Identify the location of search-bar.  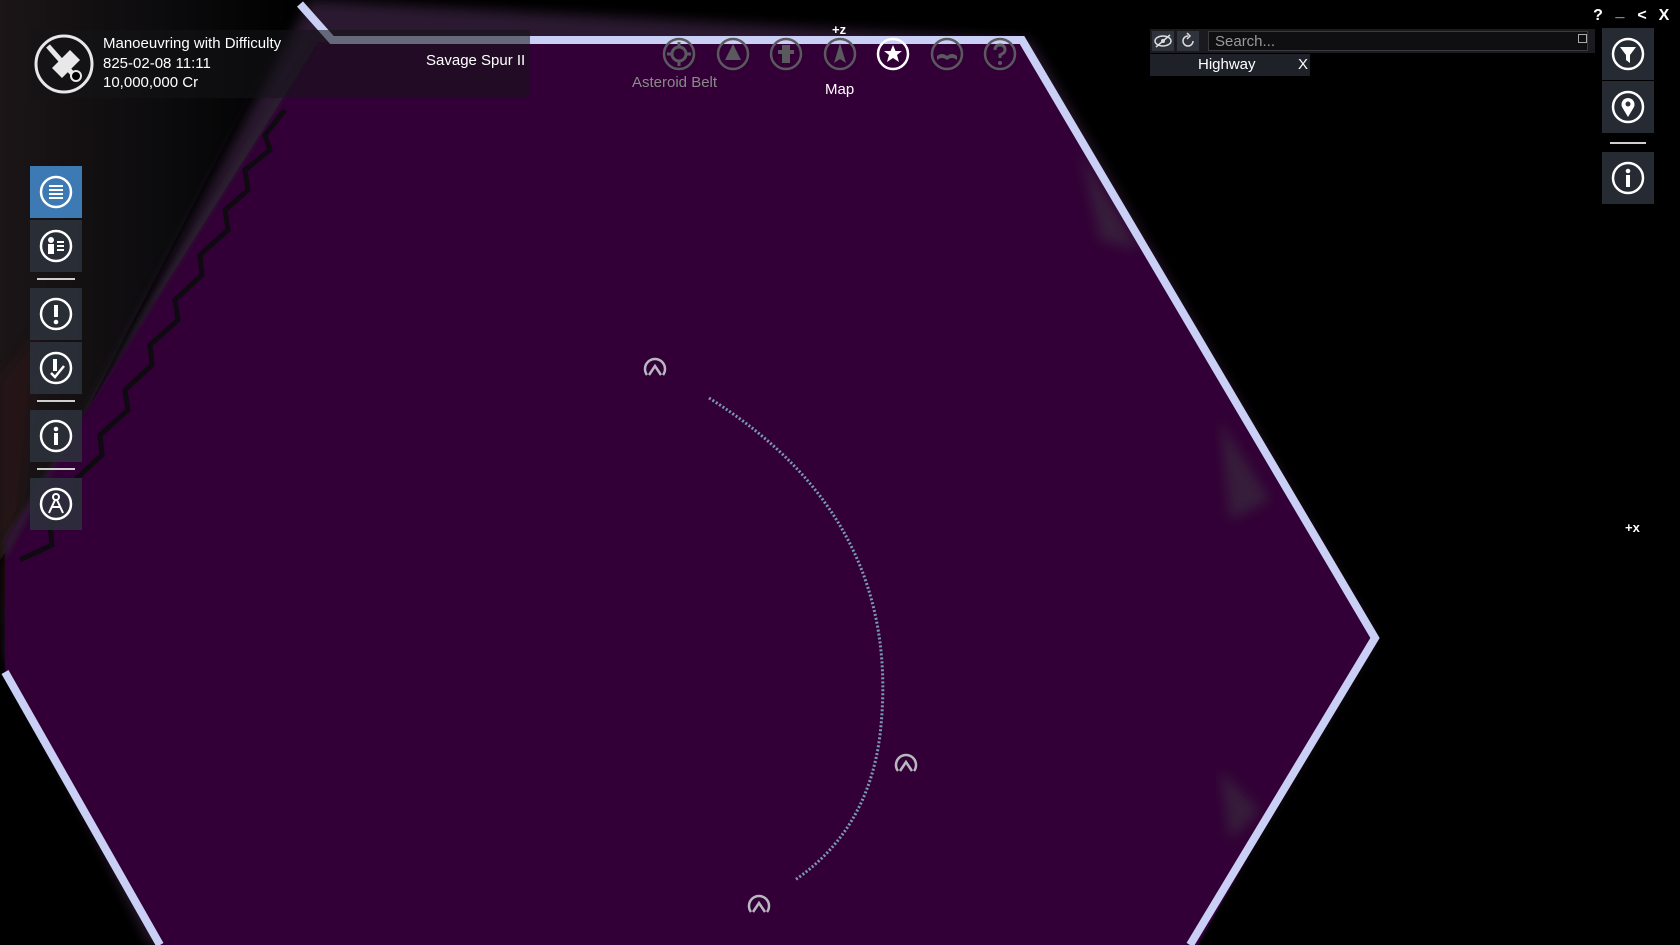
(1372, 41).